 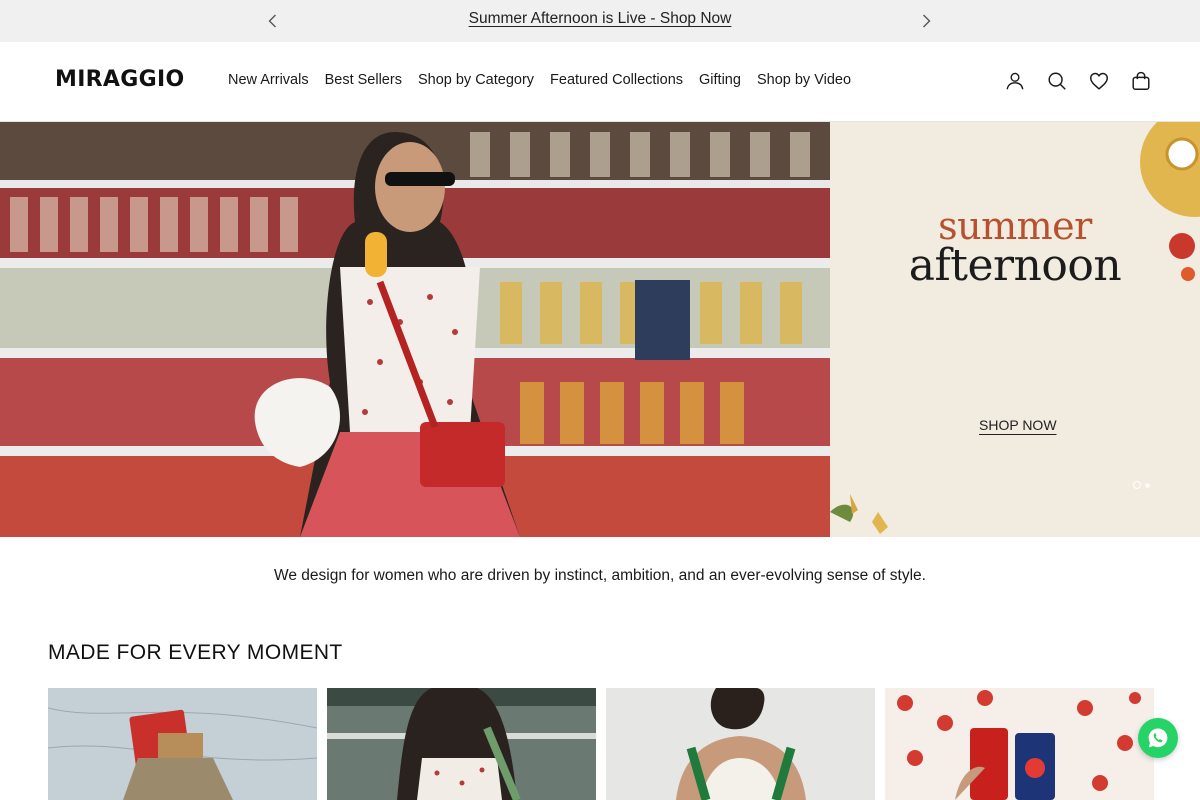 I want to click on chevron-right-icon, so click(x=927, y=21).